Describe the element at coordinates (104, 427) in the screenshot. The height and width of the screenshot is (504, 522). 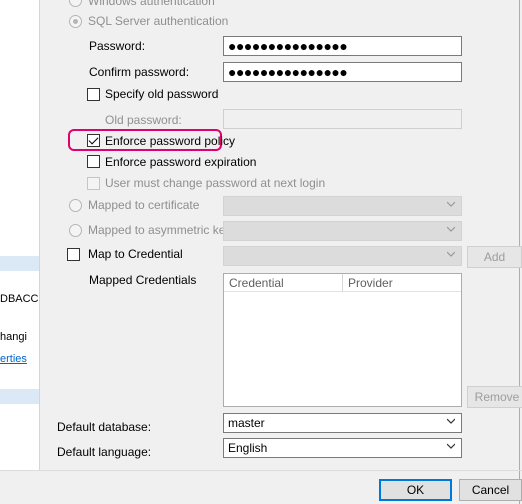
I see `default-database-label: Default database:` at that location.